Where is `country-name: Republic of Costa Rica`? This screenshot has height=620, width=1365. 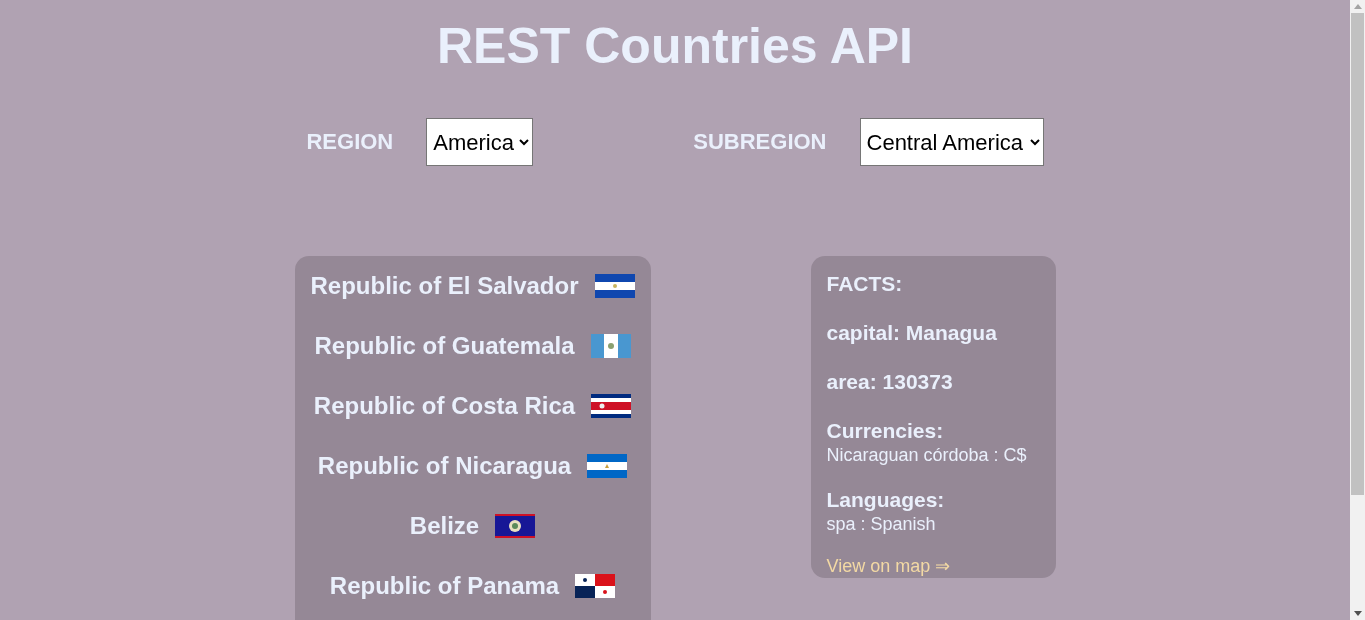
country-name: Republic of Costa Rica is located at coordinates (444, 406).